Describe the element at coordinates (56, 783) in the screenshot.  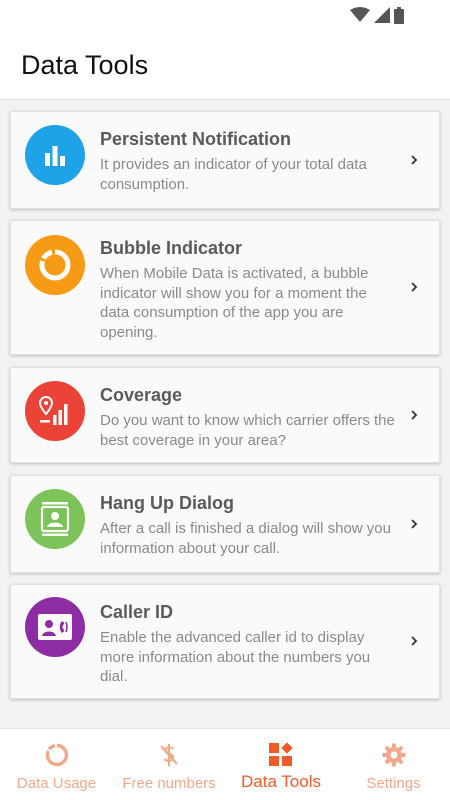
I see `nav-label: Data Usage` at that location.